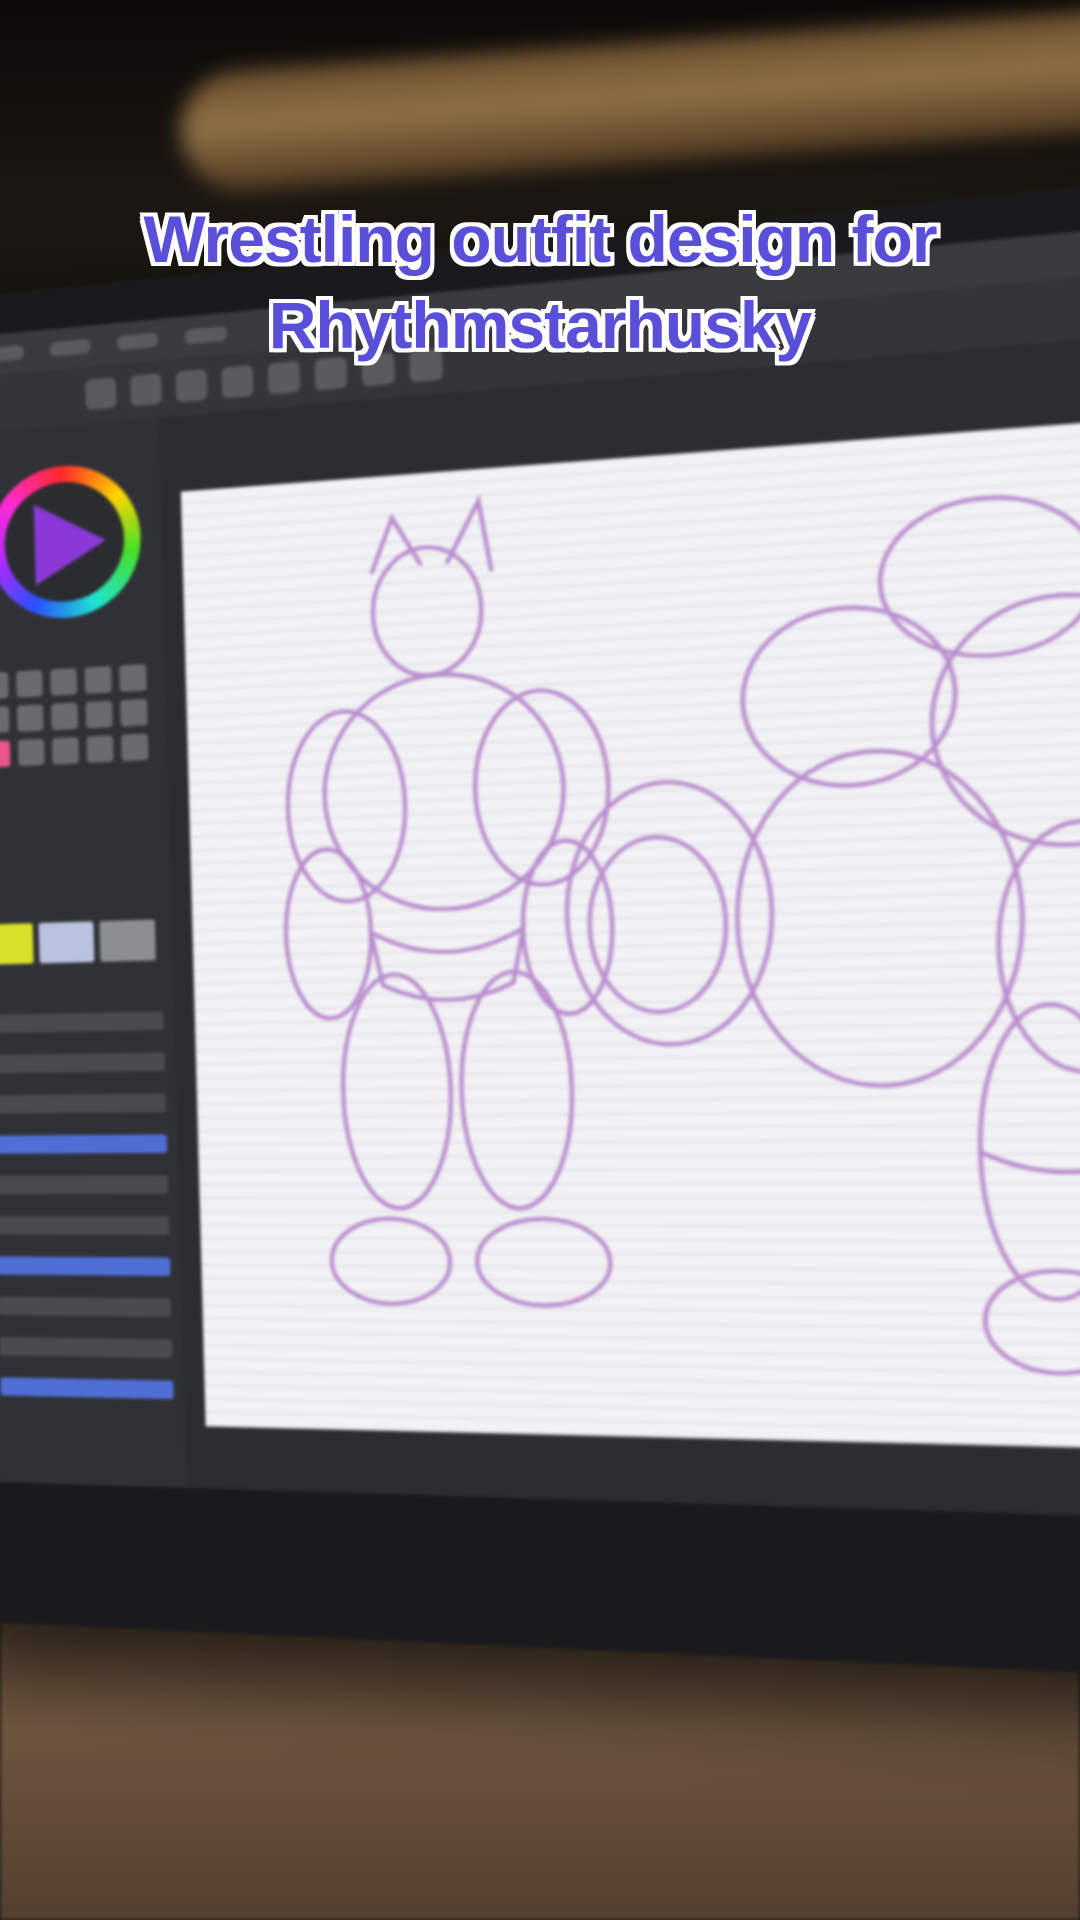 This screenshot has width=1080, height=1920. Describe the element at coordinates (127, 940) in the screenshot. I see `swatch-gray` at that location.